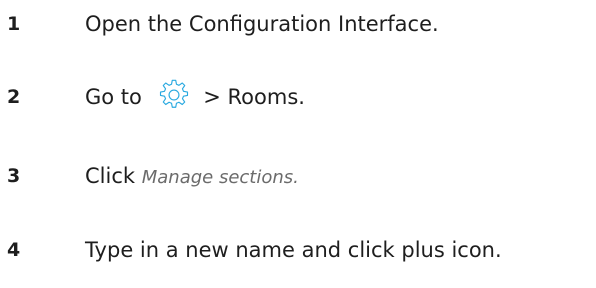 This screenshot has height=288, width=596. Describe the element at coordinates (174, 95) in the screenshot. I see `gear-icon` at that location.